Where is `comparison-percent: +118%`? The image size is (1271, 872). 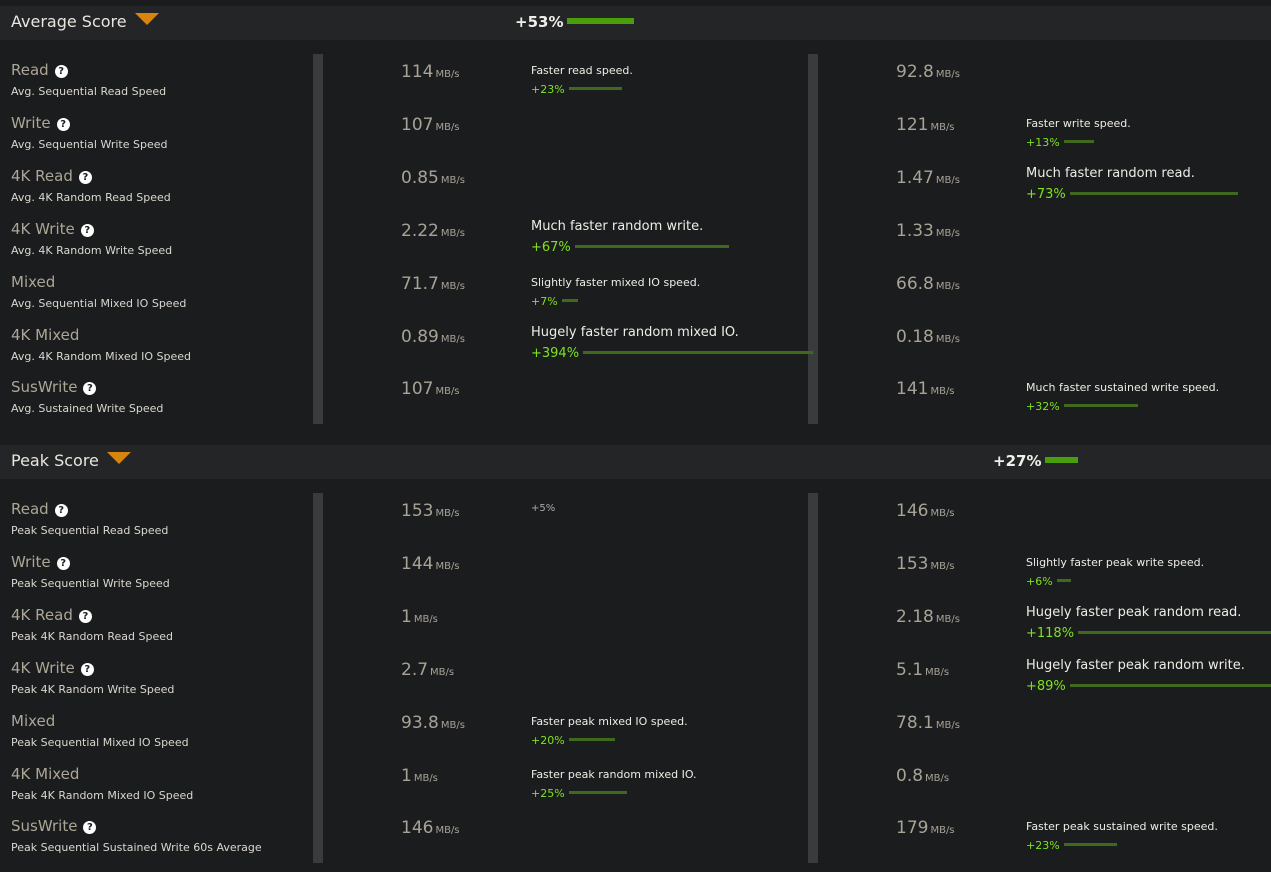 comparison-percent: +118% is located at coordinates (1050, 633).